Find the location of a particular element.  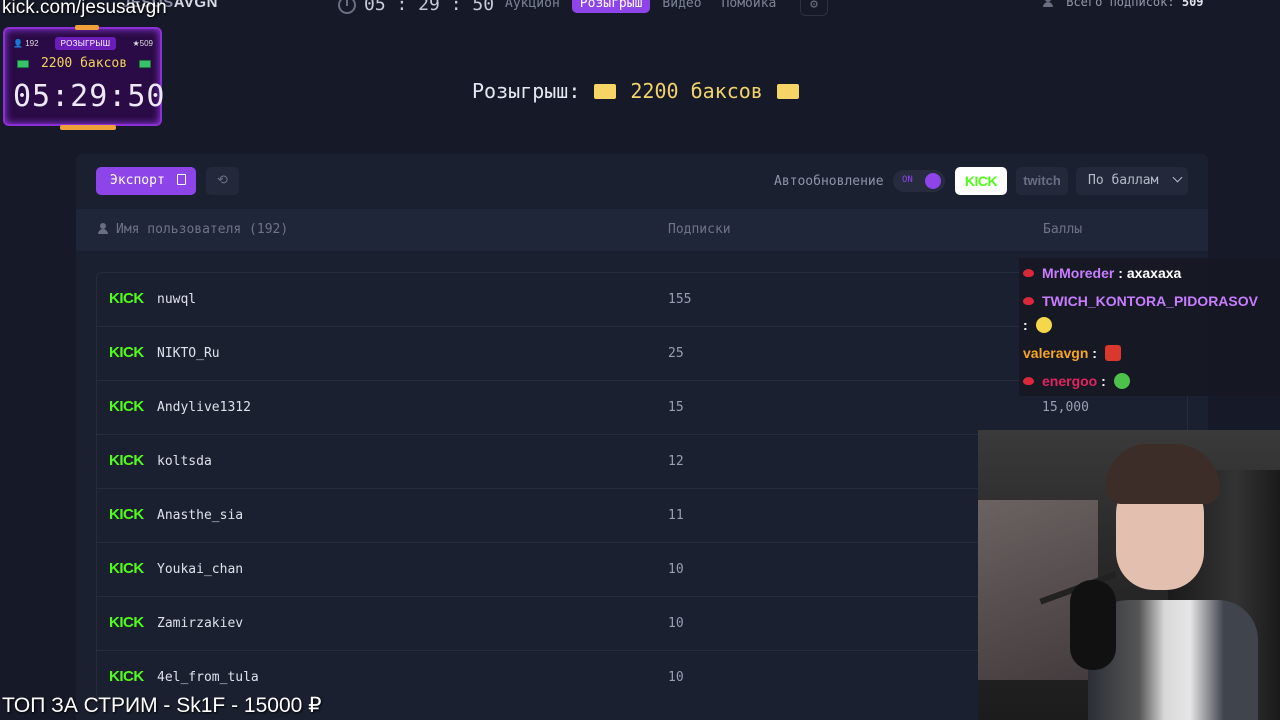

refresh-button: ⟲ is located at coordinates (222, 181).